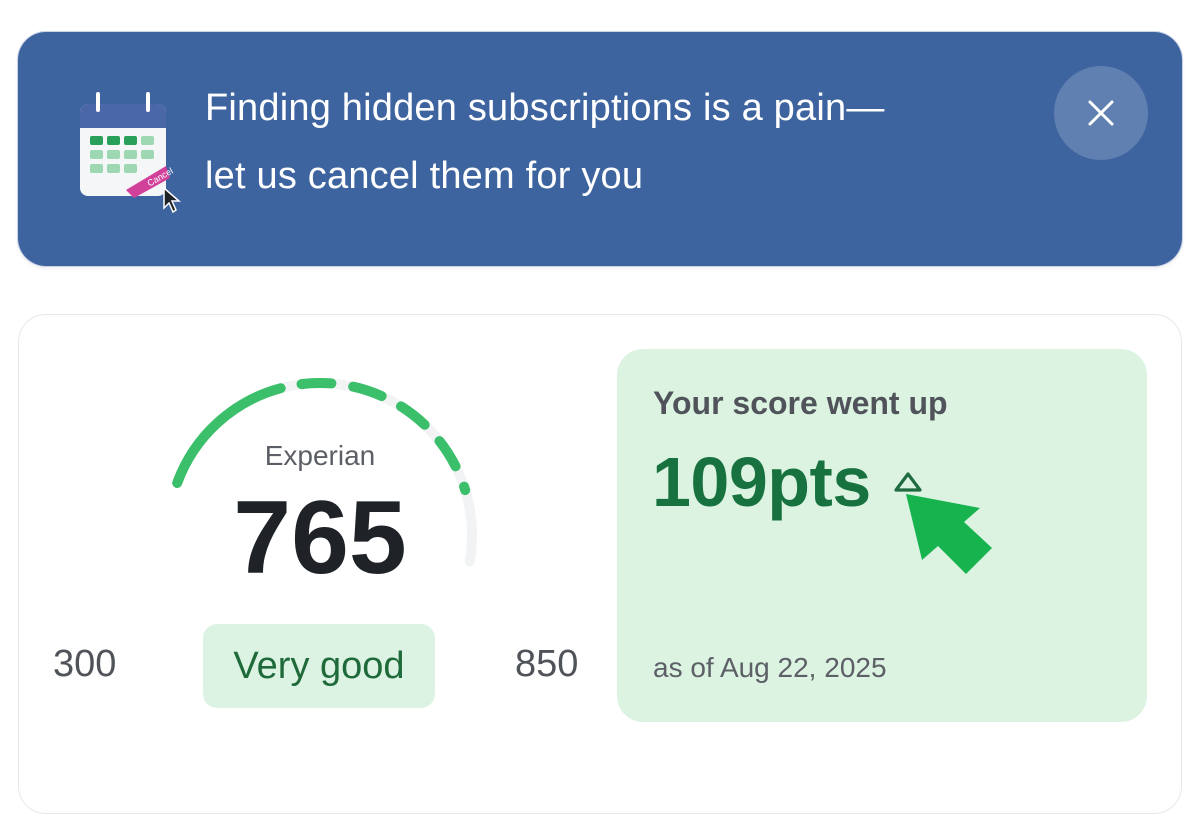 This screenshot has width=1200, height=814. Describe the element at coordinates (320, 455) in the screenshot. I see `bureau-label: Experian` at that location.